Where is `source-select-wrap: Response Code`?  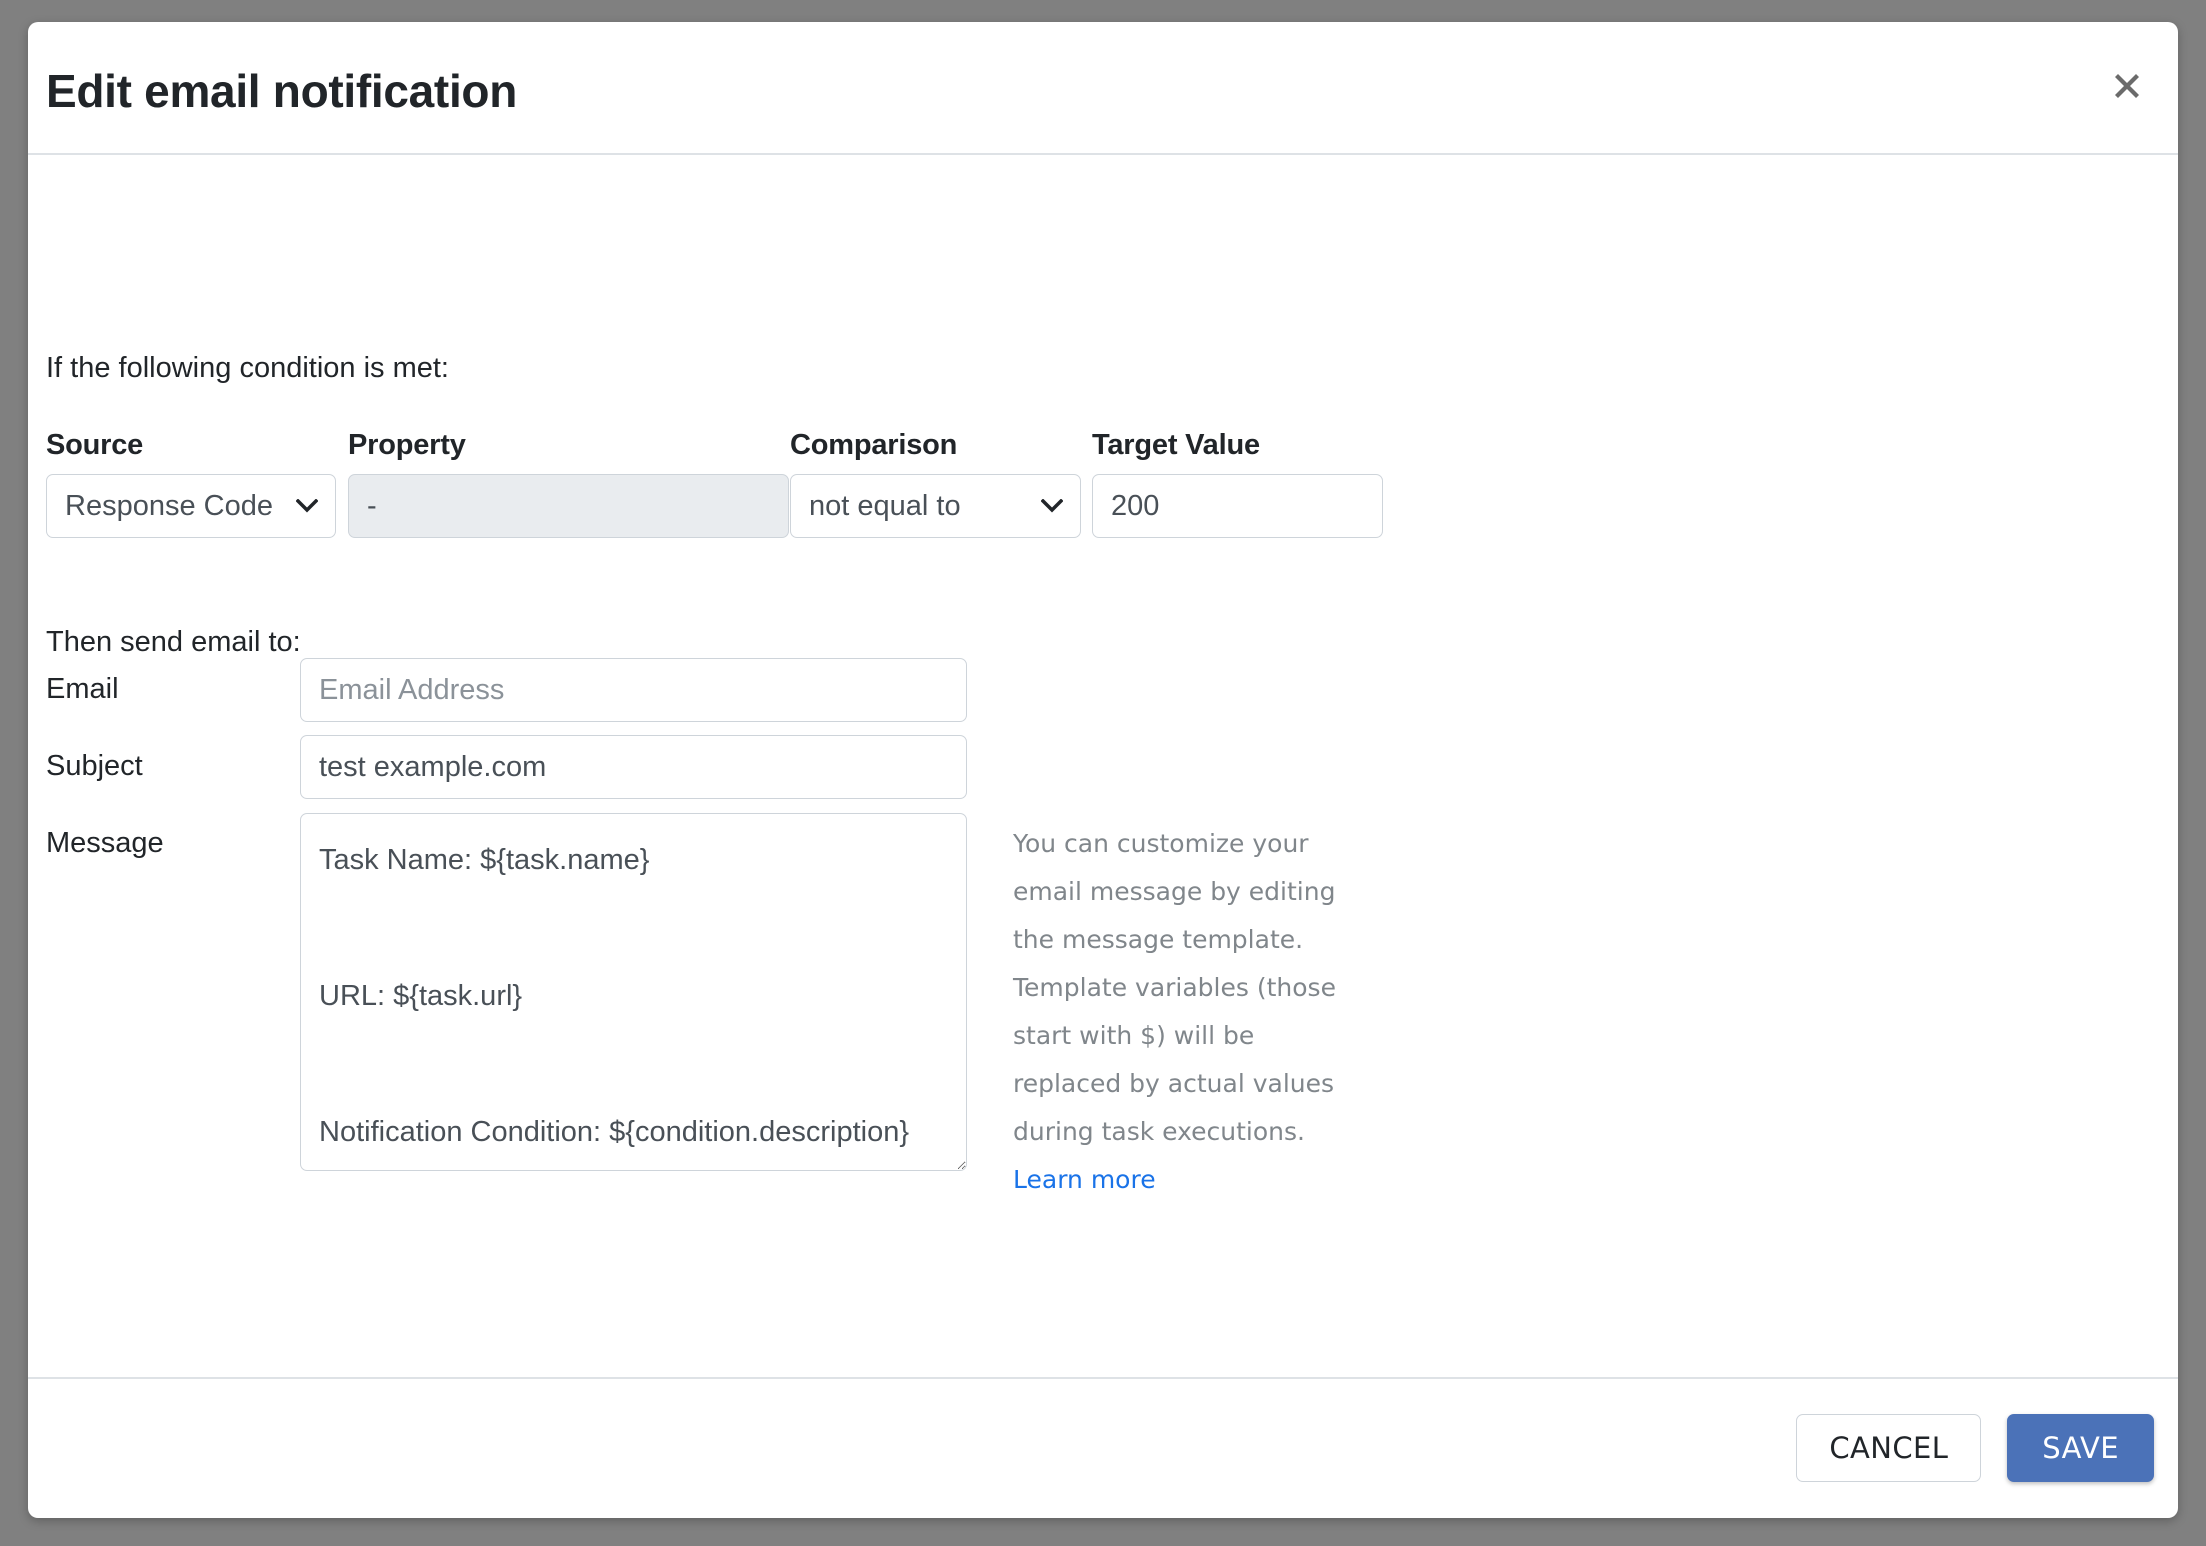
source-select-wrap: Response Code is located at coordinates (191, 506).